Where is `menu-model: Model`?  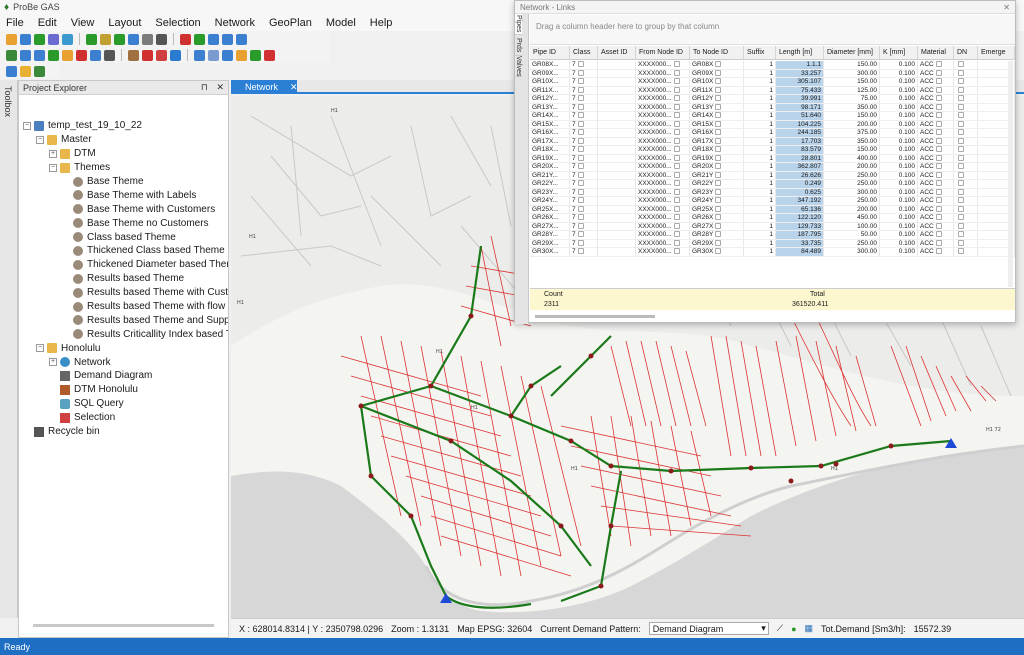
menu-model: Model is located at coordinates (341, 23).